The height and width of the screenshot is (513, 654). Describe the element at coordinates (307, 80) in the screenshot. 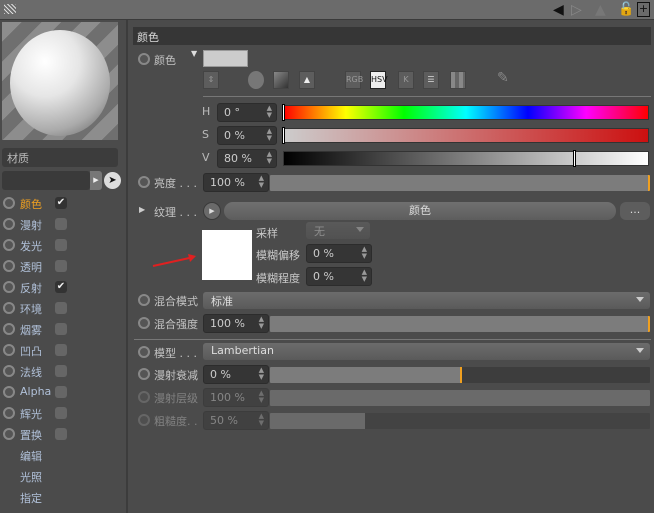

I see `image-icon: ▲` at that location.